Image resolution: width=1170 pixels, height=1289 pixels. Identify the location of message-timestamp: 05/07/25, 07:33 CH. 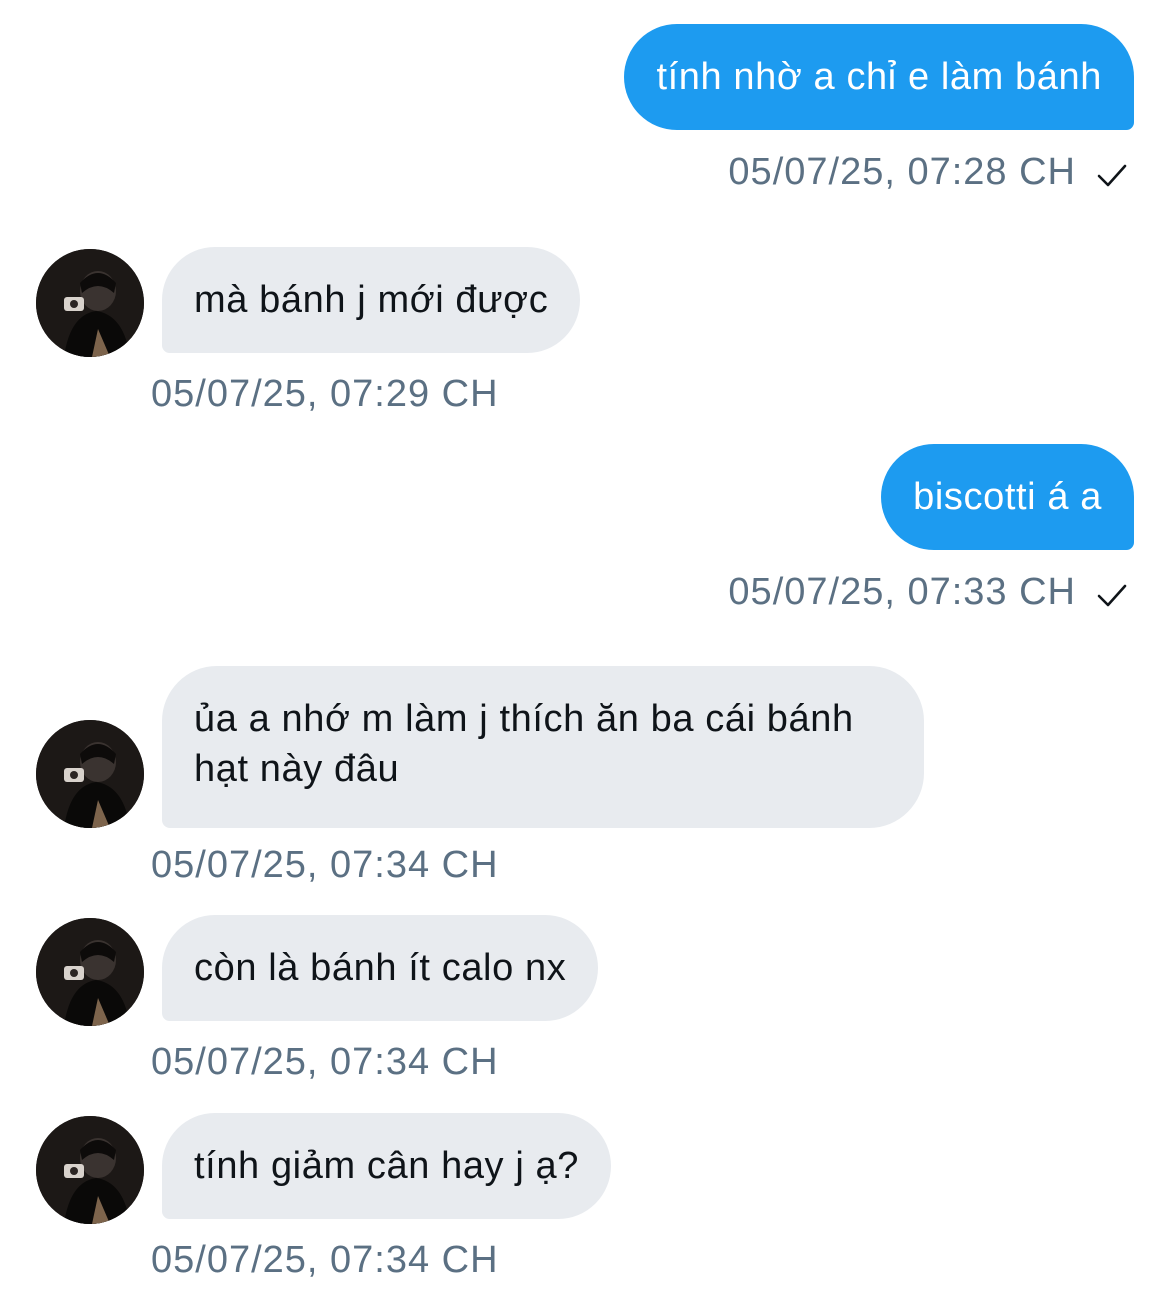
(902, 592).